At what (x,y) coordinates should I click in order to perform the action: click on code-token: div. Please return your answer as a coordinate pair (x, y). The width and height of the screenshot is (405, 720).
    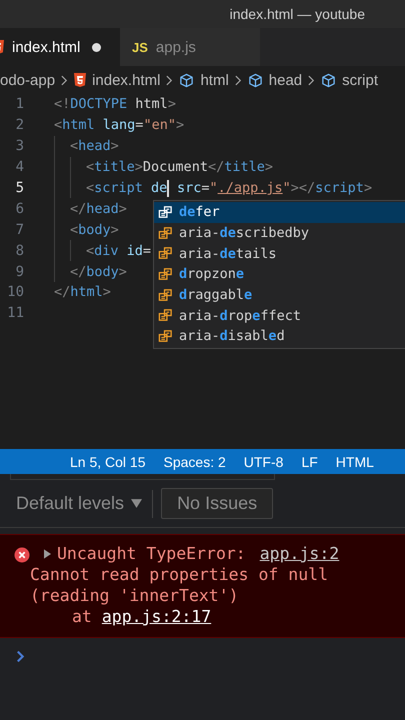
    Looking at the image, I should click on (106, 250).